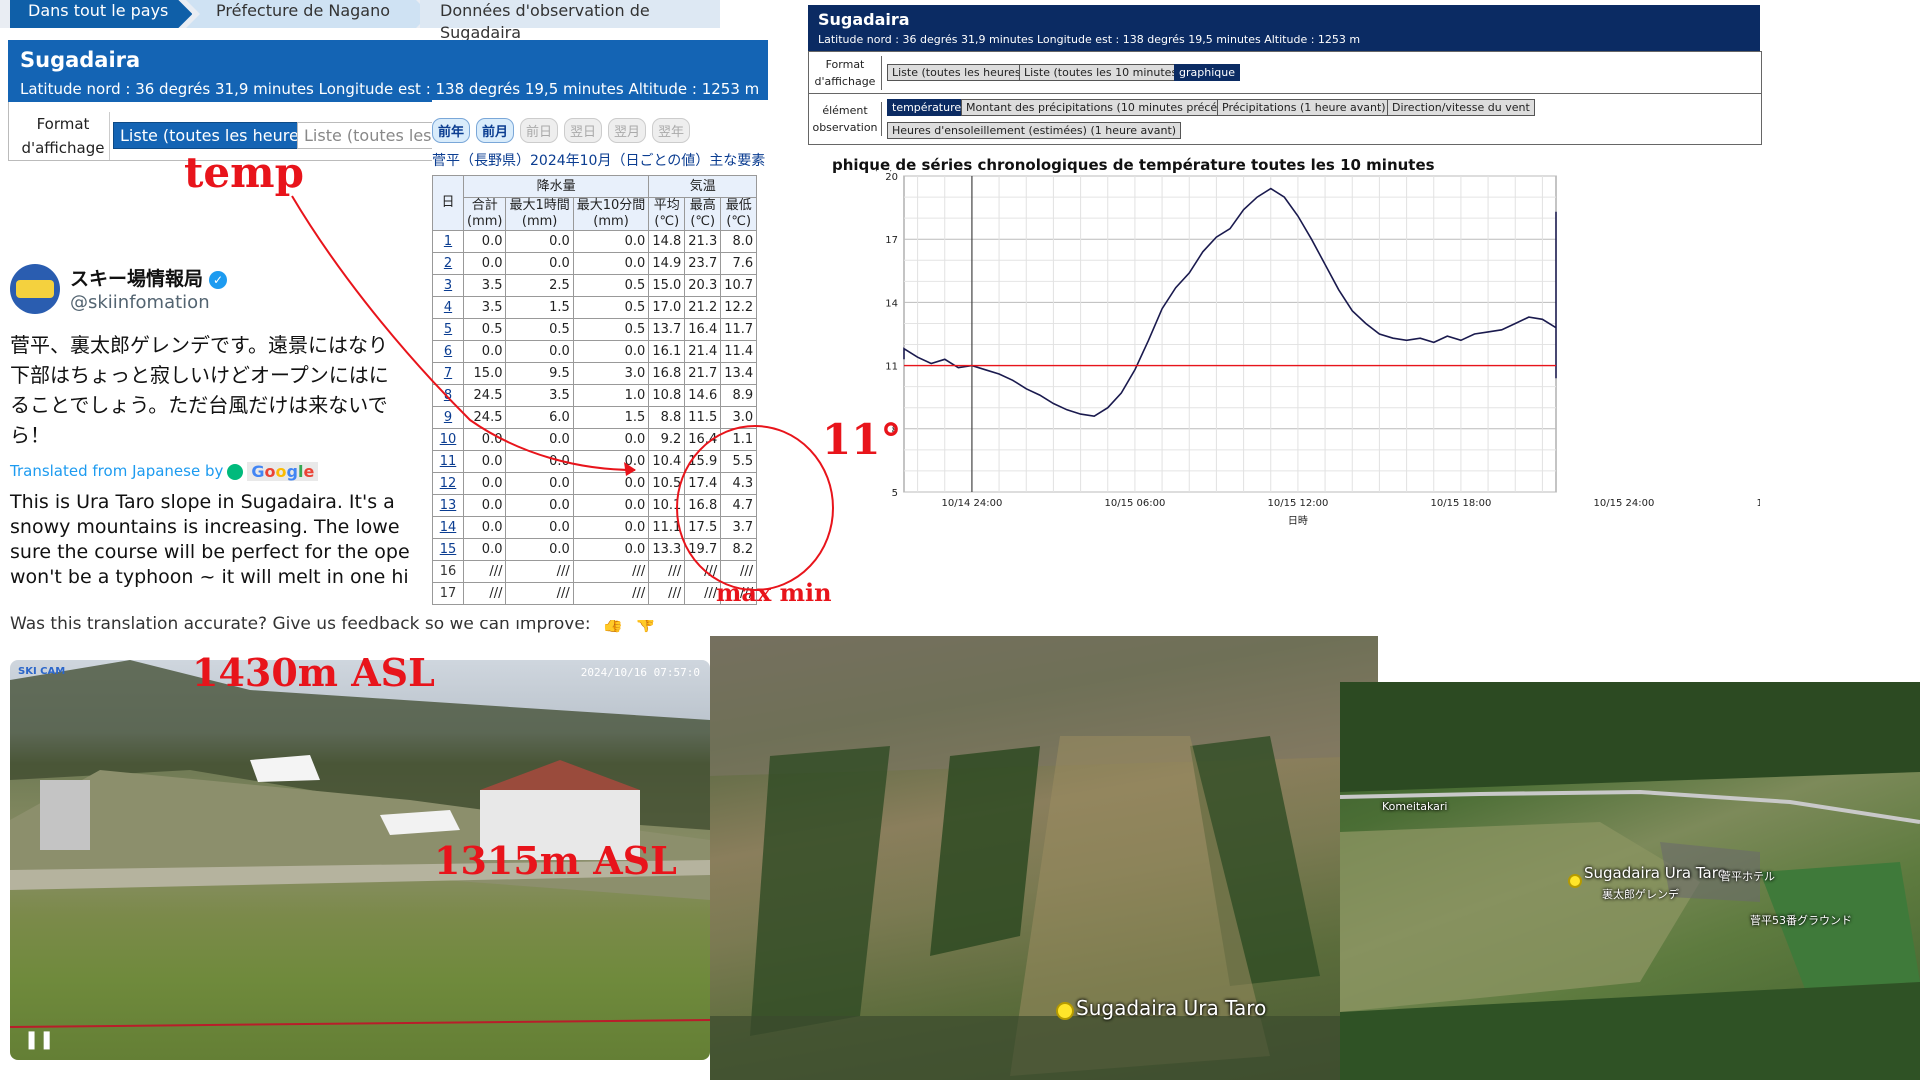  Describe the element at coordinates (1655, 873) in the screenshot. I see `map-label-ura-taro-2: Sugadaira Ura Taro` at that location.